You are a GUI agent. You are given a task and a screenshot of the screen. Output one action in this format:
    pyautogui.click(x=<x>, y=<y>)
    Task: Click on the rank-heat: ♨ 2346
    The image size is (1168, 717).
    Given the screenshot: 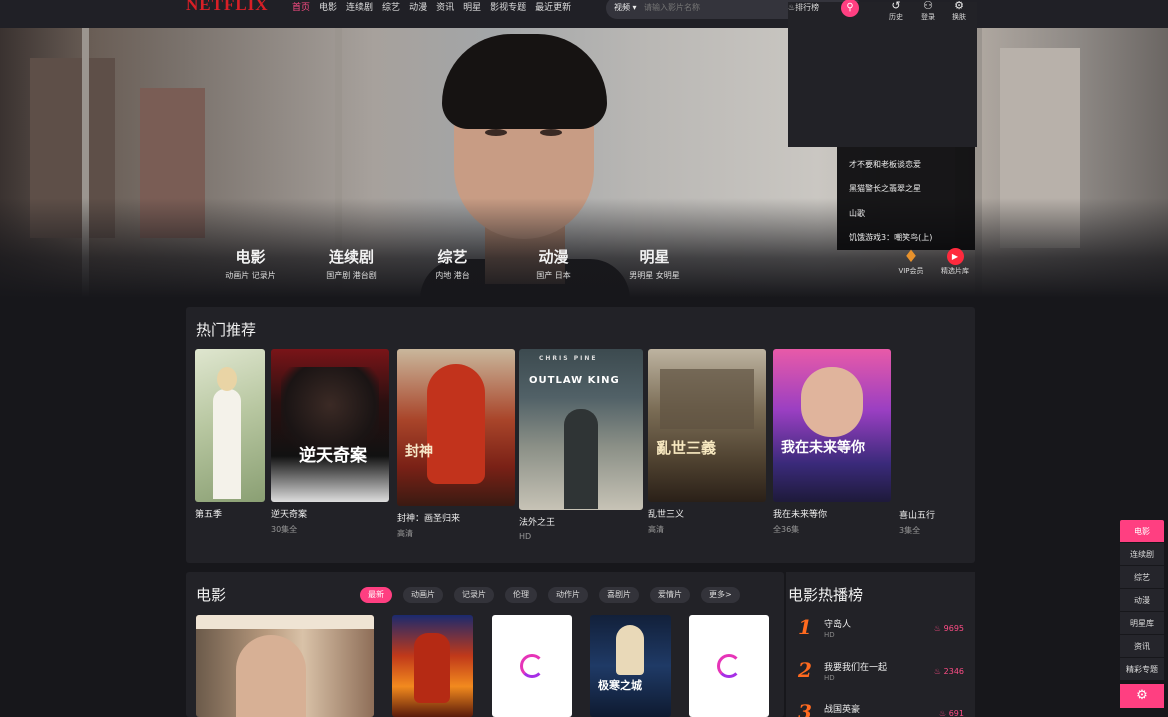 What is the action you would take?
    pyautogui.click(x=949, y=671)
    